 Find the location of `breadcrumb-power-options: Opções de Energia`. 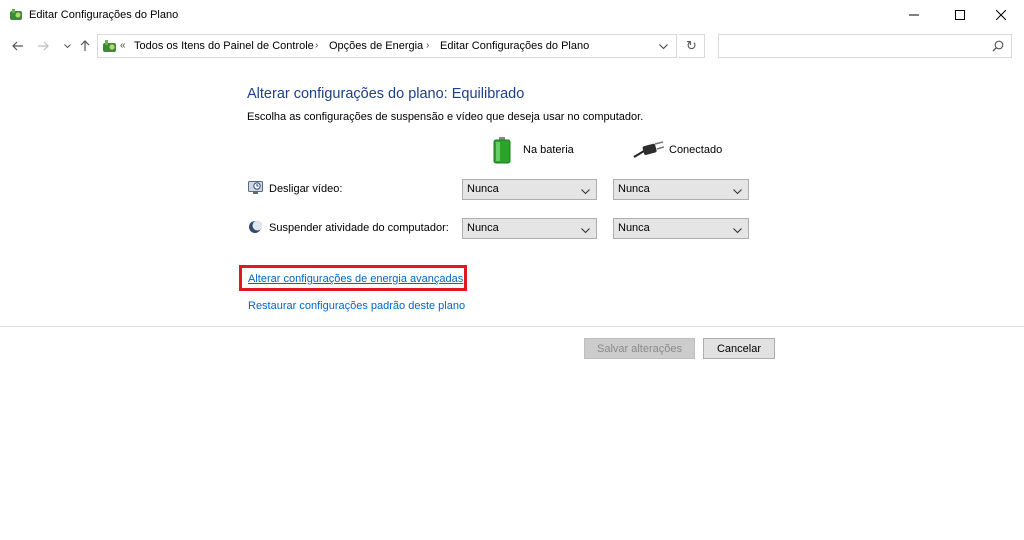

breadcrumb-power-options: Opções de Energia is located at coordinates (376, 46).